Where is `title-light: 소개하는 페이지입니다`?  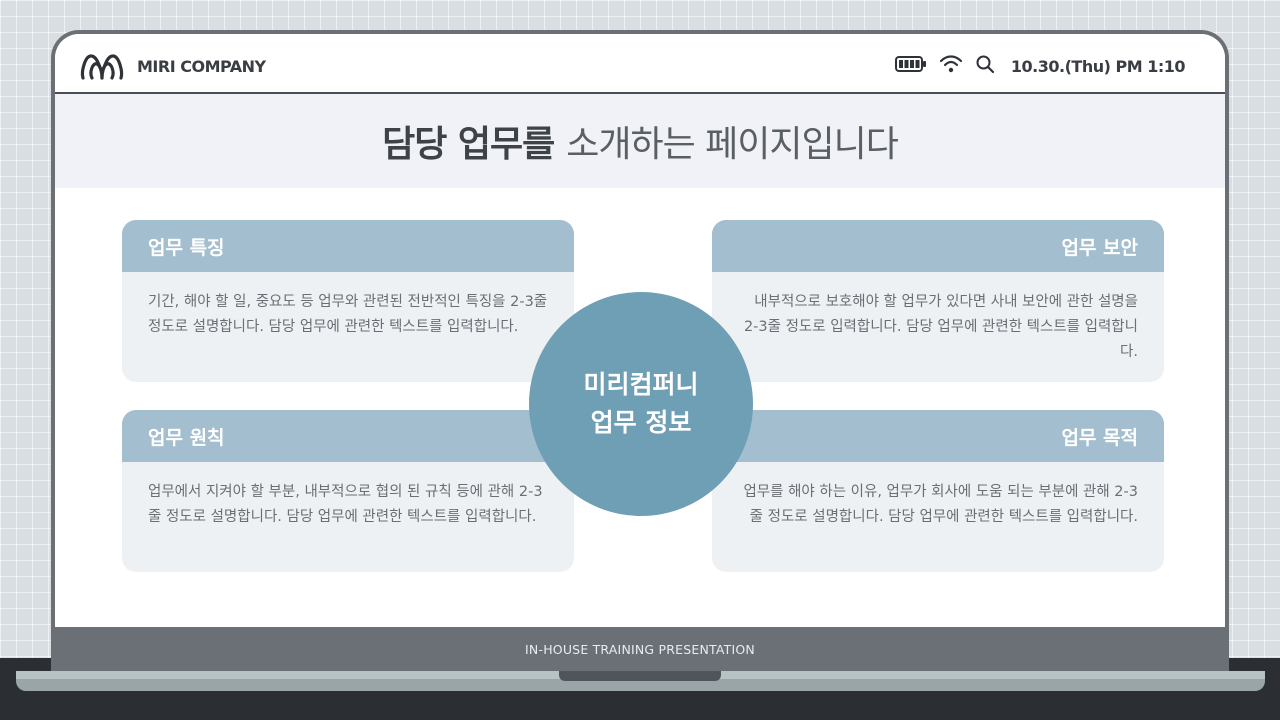
title-light: 소개하는 페이지입니다 is located at coordinates (732, 144).